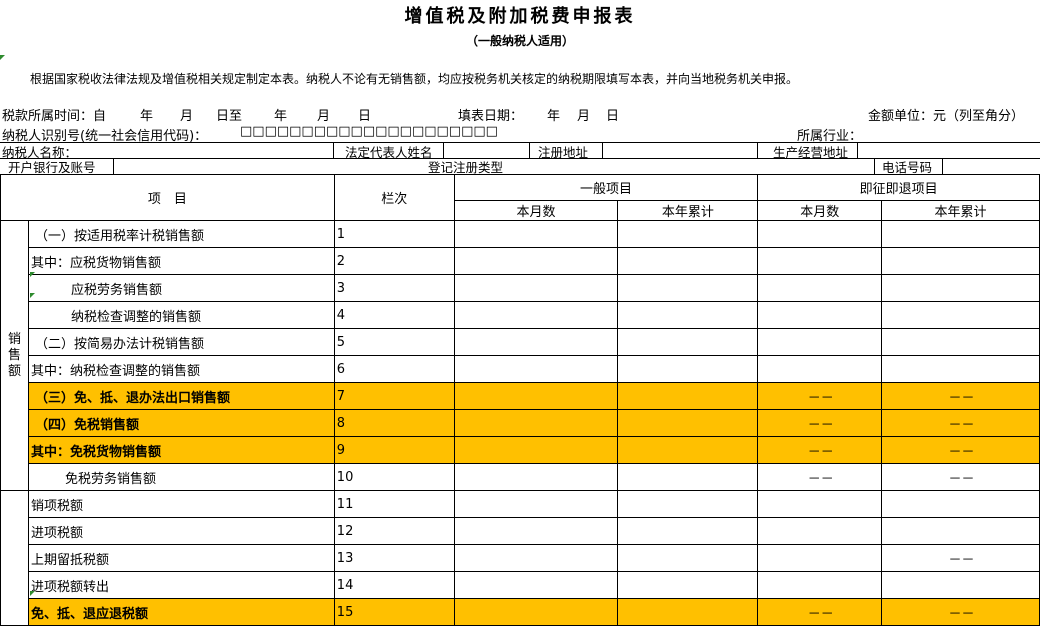 The height and width of the screenshot is (626, 1040). Describe the element at coordinates (187, 116) in the screenshot. I see `period-month-from: 月` at that location.